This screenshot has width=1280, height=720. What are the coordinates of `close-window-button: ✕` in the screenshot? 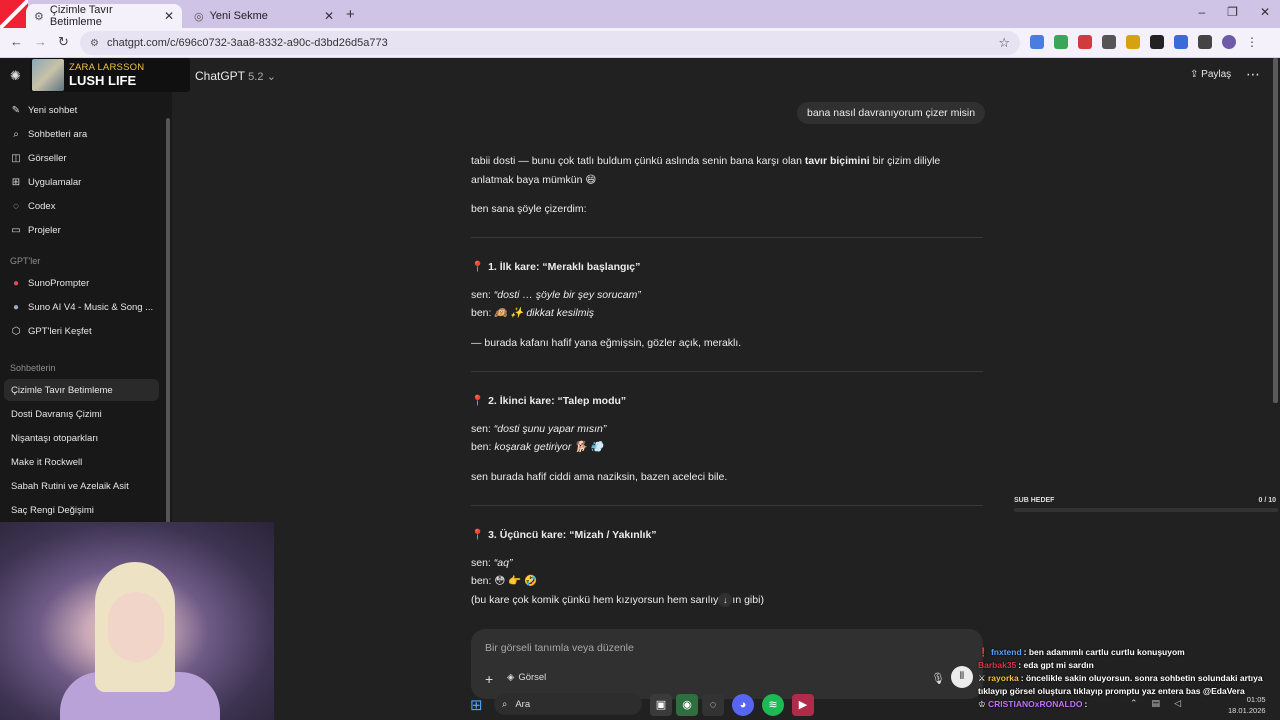 It's located at (1265, 12).